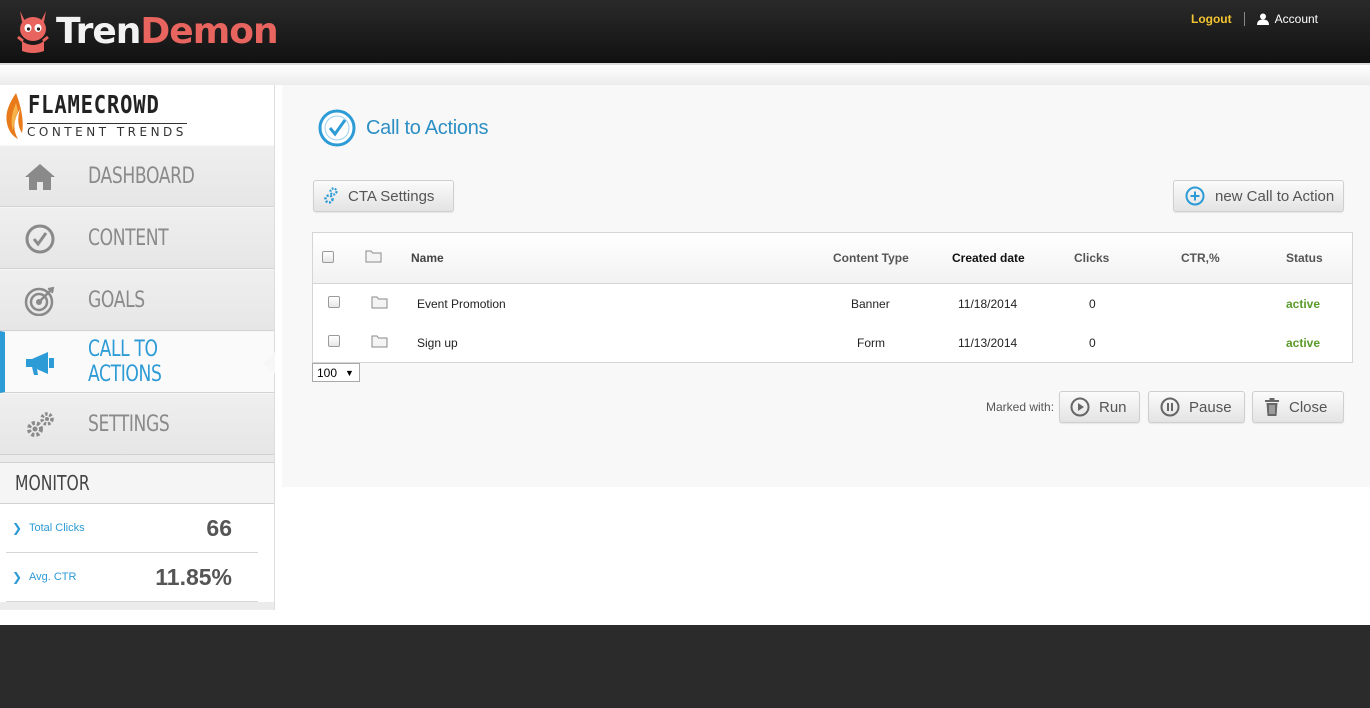 Image resolution: width=1370 pixels, height=708 pixels. I want to click on target-icon, so click(39, 301).